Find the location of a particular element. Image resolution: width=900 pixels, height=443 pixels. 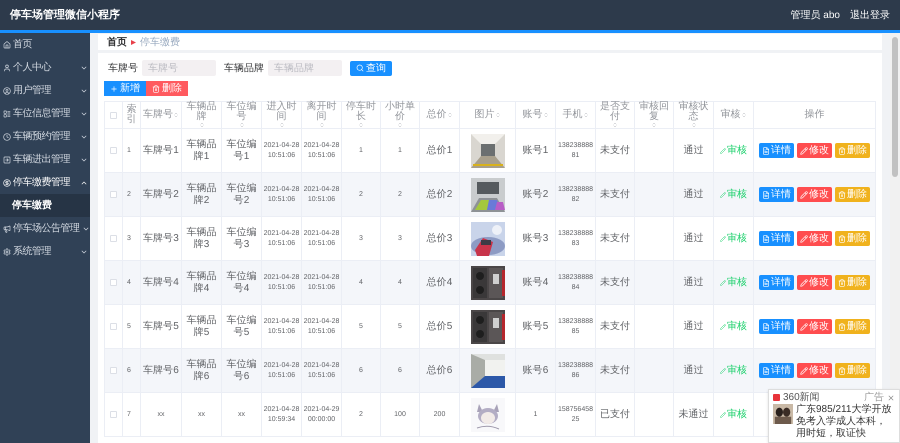

sidebar-item: 车辆预约管理 is located at coordinates (45, 136).